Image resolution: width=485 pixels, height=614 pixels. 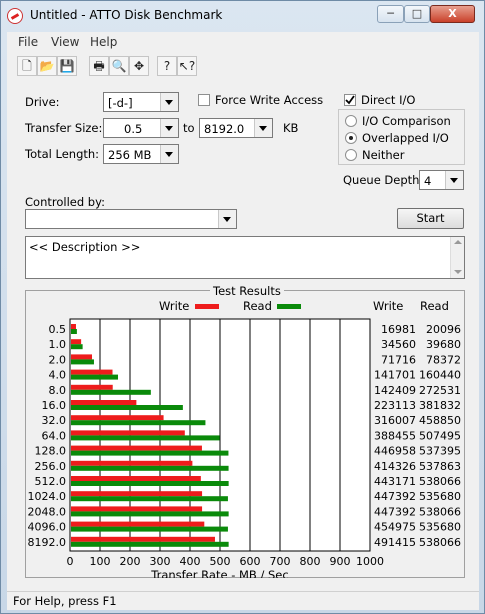 I want to click on scroll-up-icon, so click(x=458, y=242).